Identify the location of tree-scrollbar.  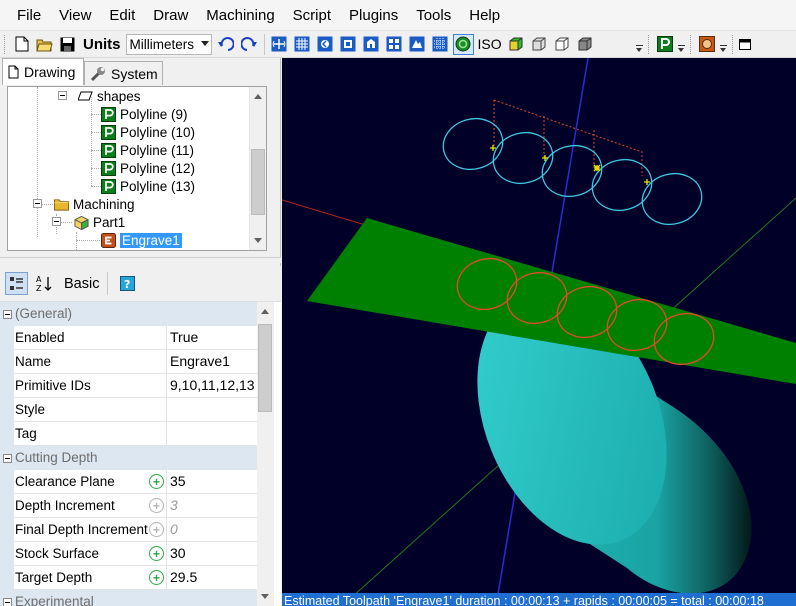
(257, 168).